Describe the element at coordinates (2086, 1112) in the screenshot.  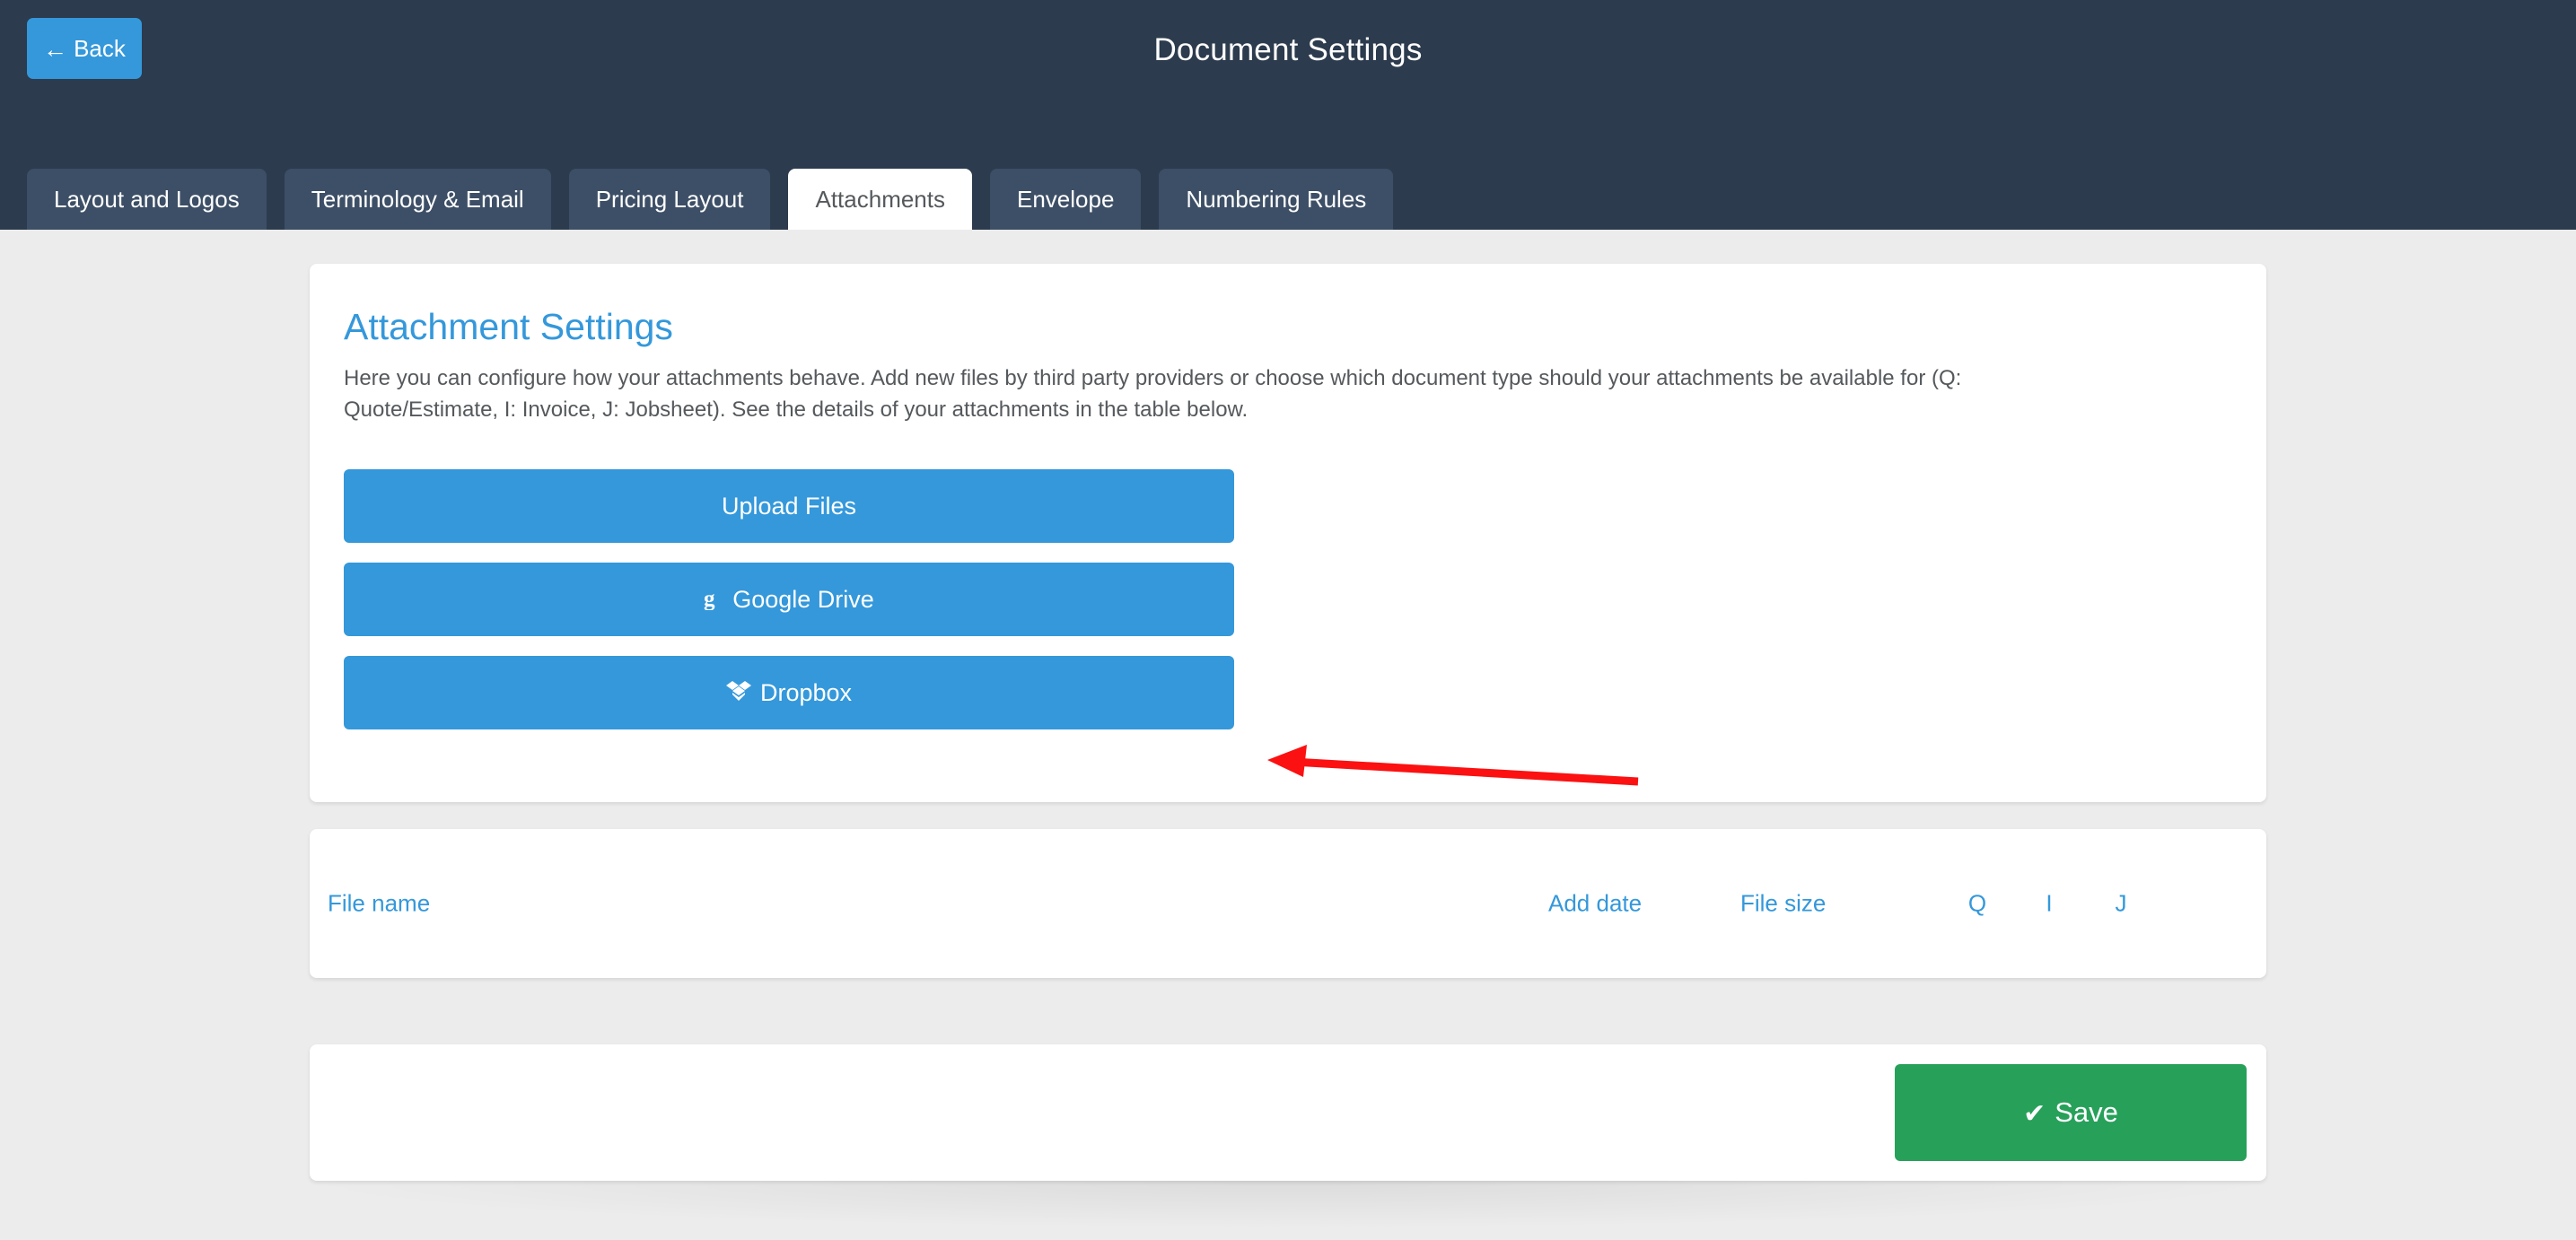
I see `save-button-label: Save` at that location.